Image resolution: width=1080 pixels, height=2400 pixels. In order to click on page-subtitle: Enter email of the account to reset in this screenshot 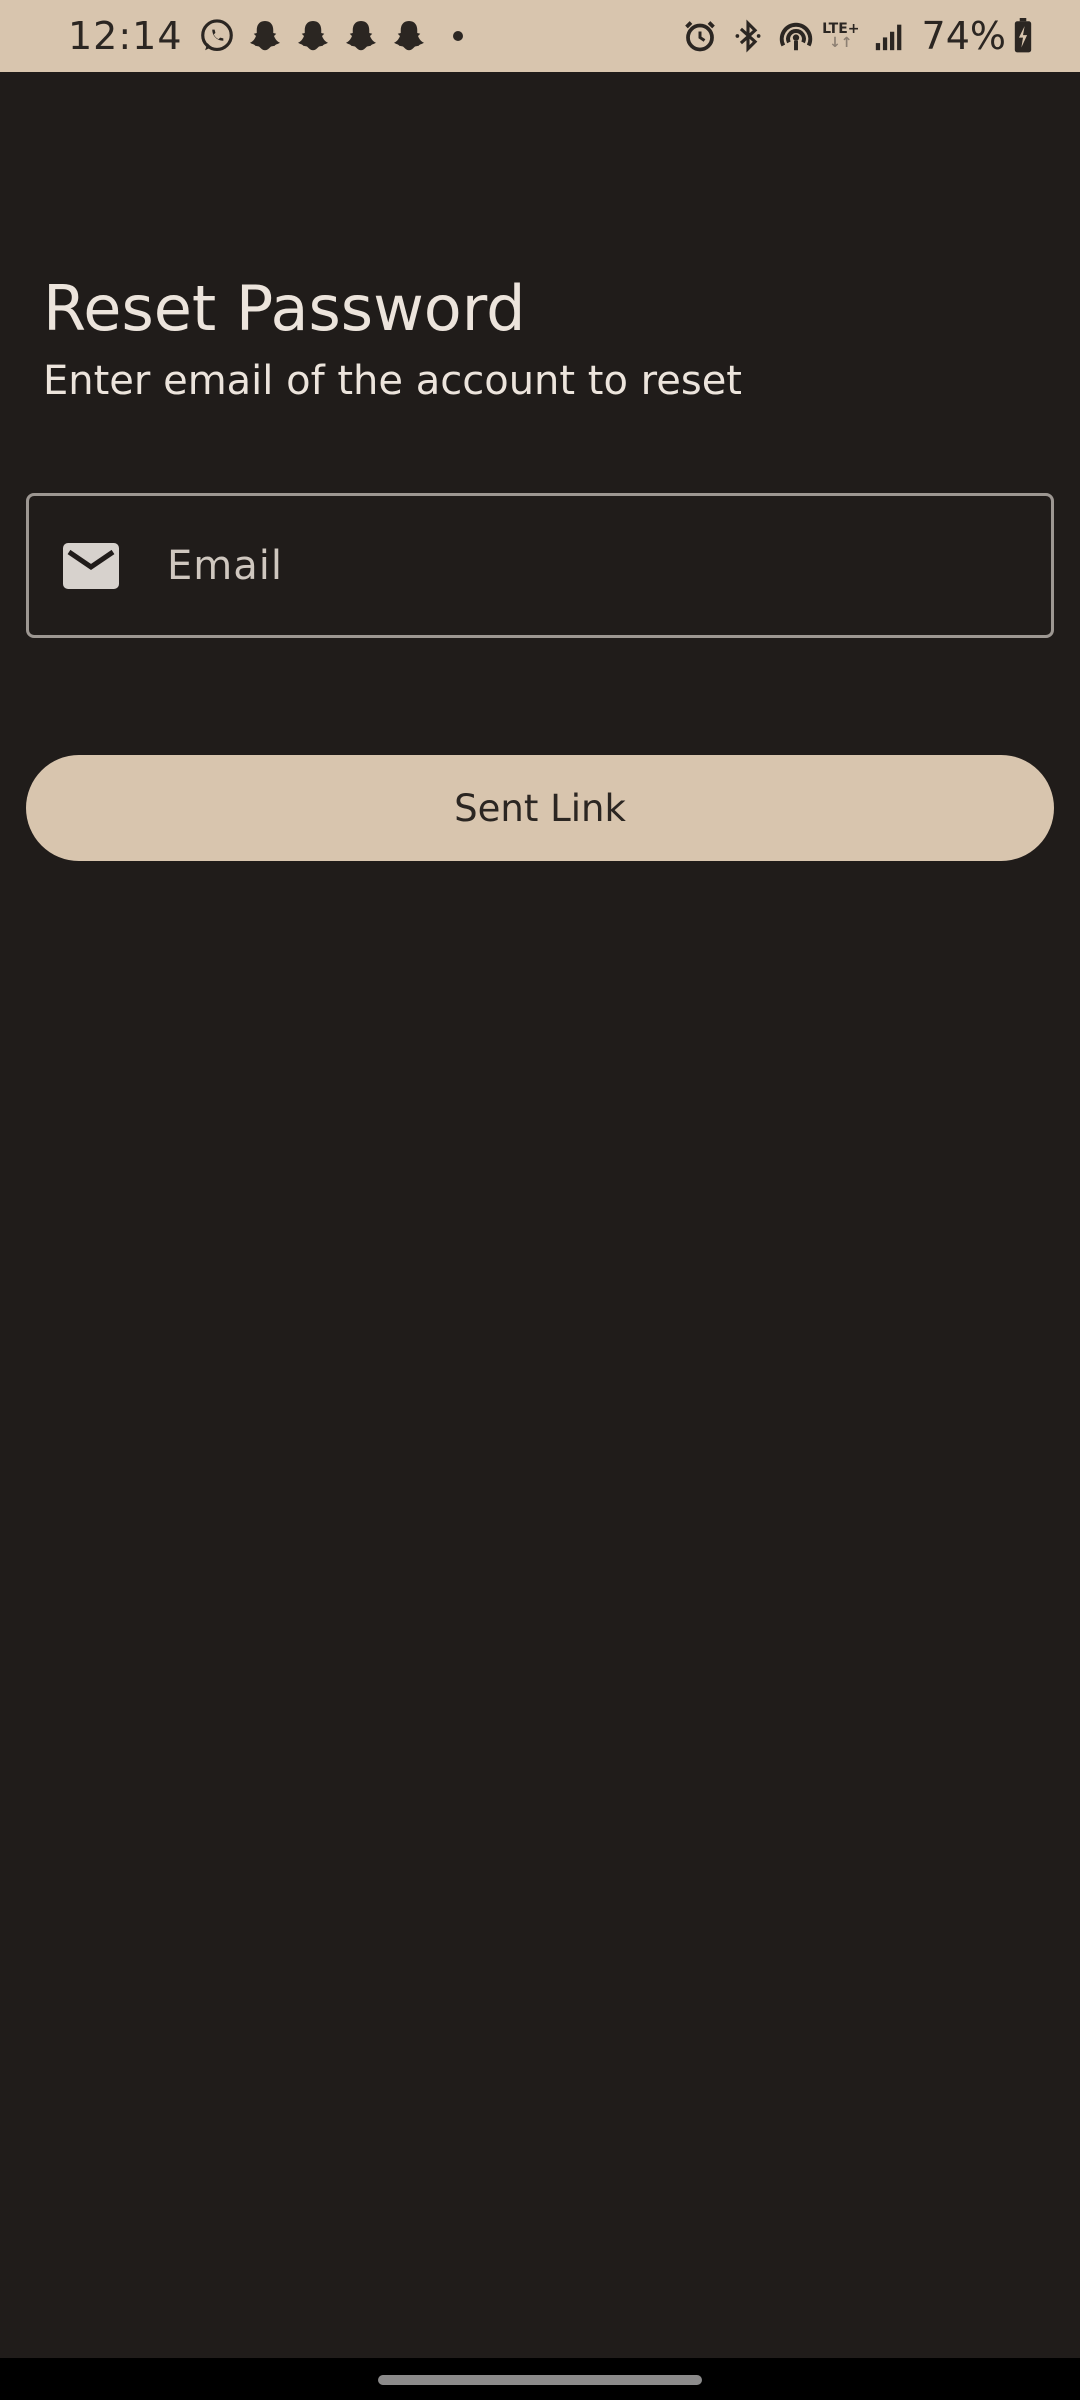, I will do `click(392, 381)`.